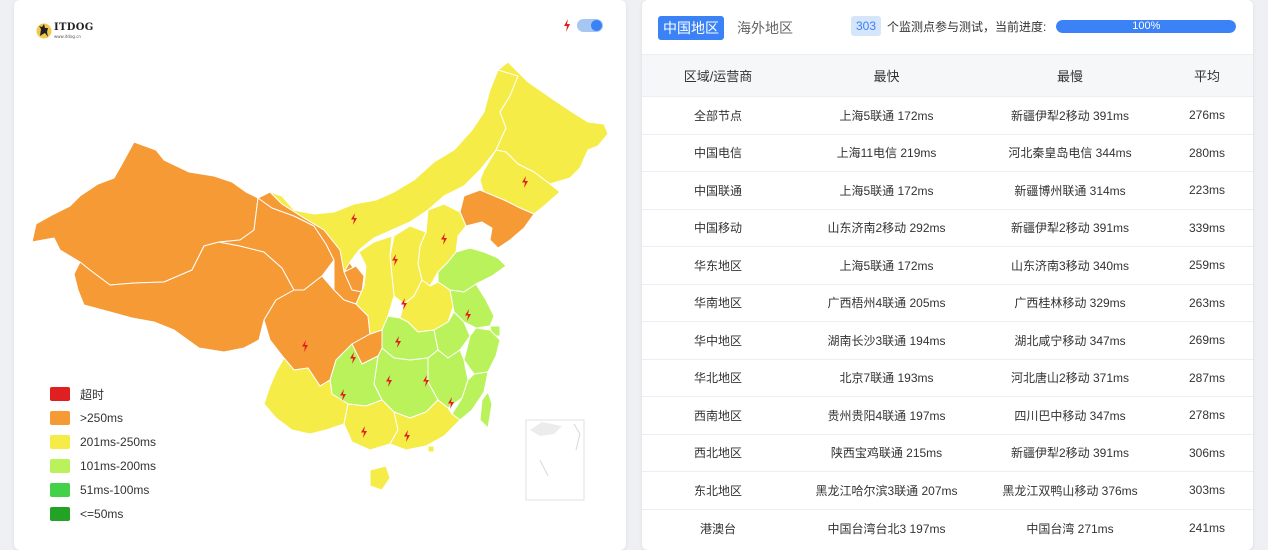 This screenshot has height=550, width=1268. Describe the element at coordinates (947, 453) in the screenshot. I see `table-row: 西北地区 陕西宝鸡联通 215ms 新疆伊犁2移动 391ms 306ms` at that location.